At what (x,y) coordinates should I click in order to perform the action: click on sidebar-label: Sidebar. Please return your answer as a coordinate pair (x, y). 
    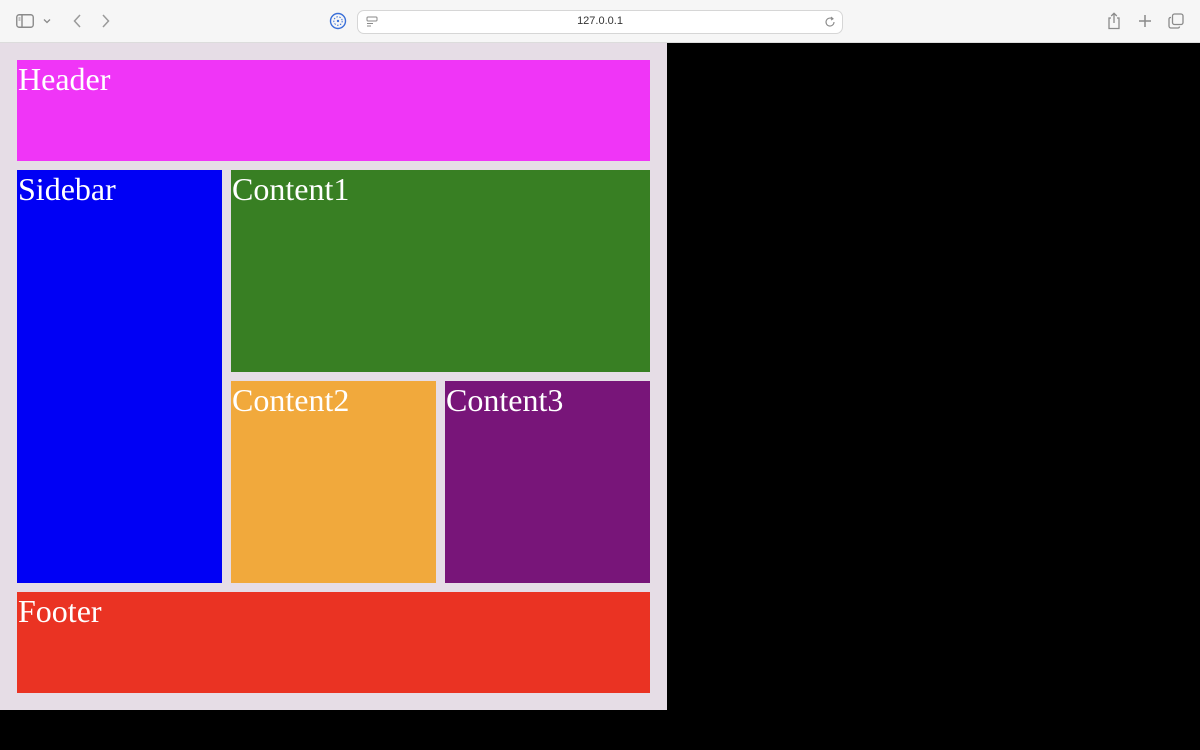
    Looking at the image, I should click on (67, 189).